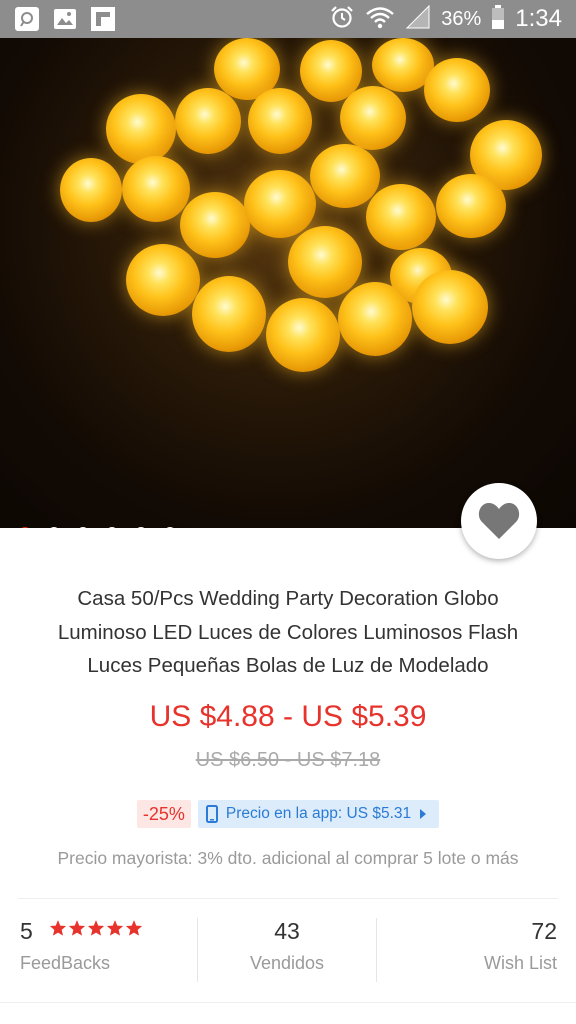 This screenshot has width=576, height=1024. I want to click on wishlist-button, so click(499, 521).